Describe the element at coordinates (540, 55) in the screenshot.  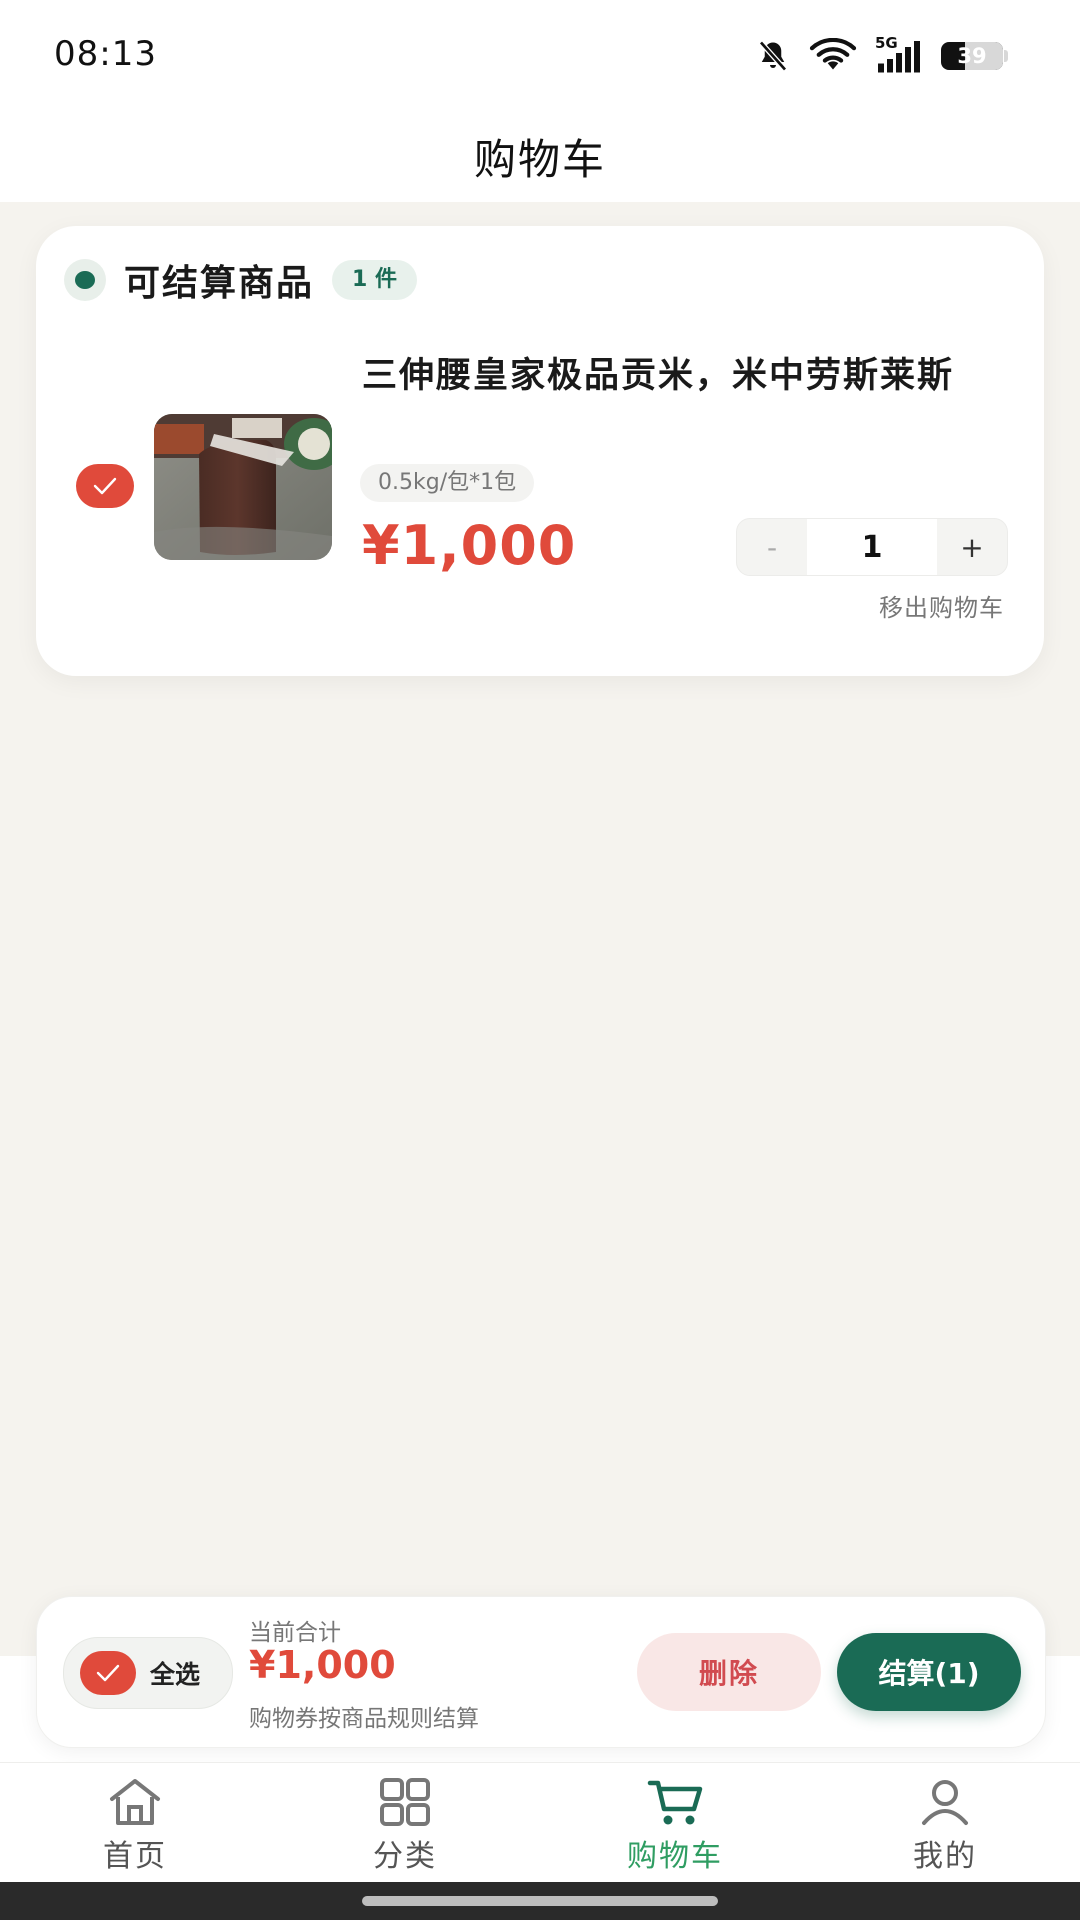
I see `status-bar: 08:13 5G 39` at that location.